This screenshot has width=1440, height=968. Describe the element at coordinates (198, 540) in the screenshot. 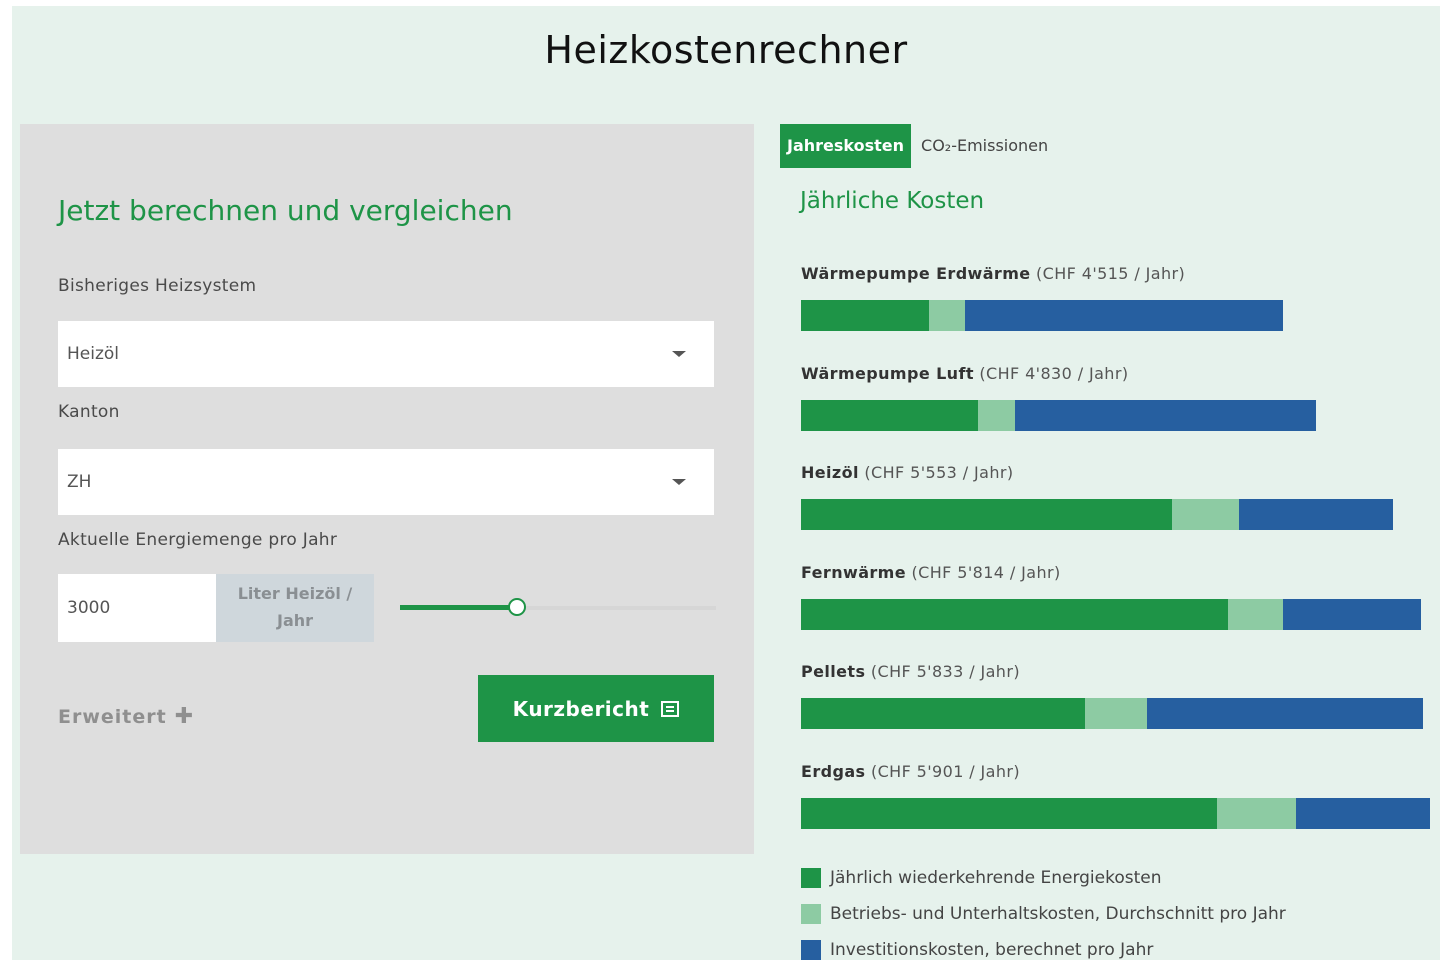

I see `energy-amount-label: Aktuelle Energiemenge pro Jahr` at that location.